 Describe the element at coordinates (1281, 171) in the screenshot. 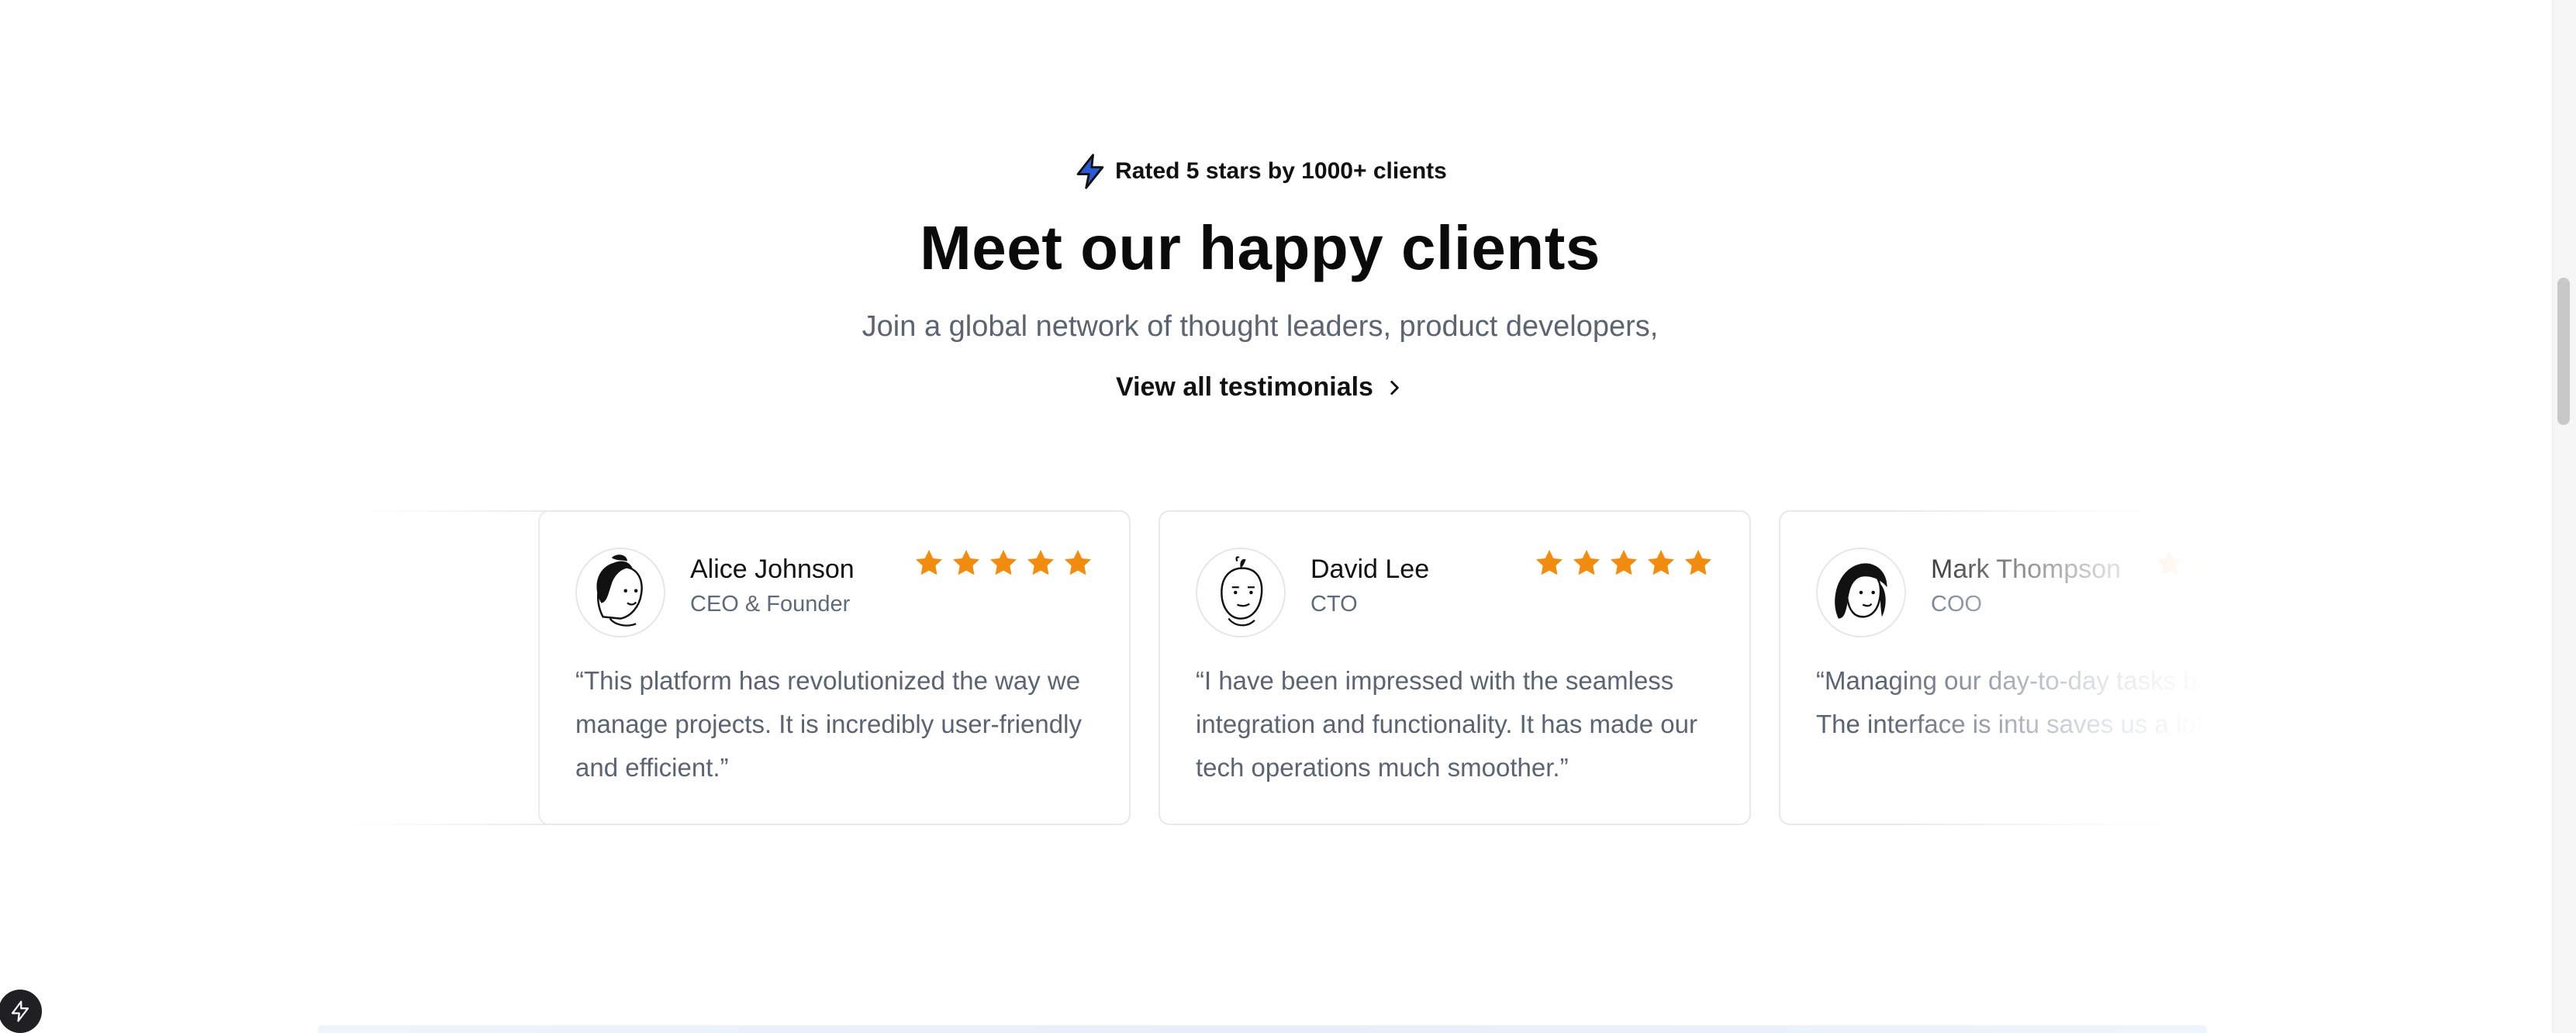

I see `rating-badge-text: Rated 5 stars by 1000+ clients` at that location.